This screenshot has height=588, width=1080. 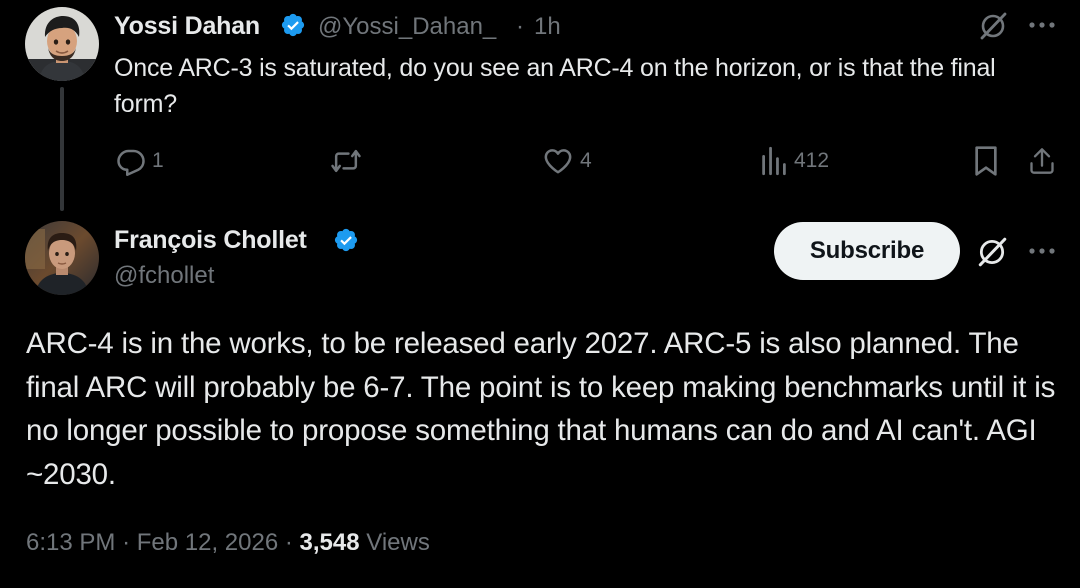 I want to click on reply-count: 1, so click(x=158, y=160).